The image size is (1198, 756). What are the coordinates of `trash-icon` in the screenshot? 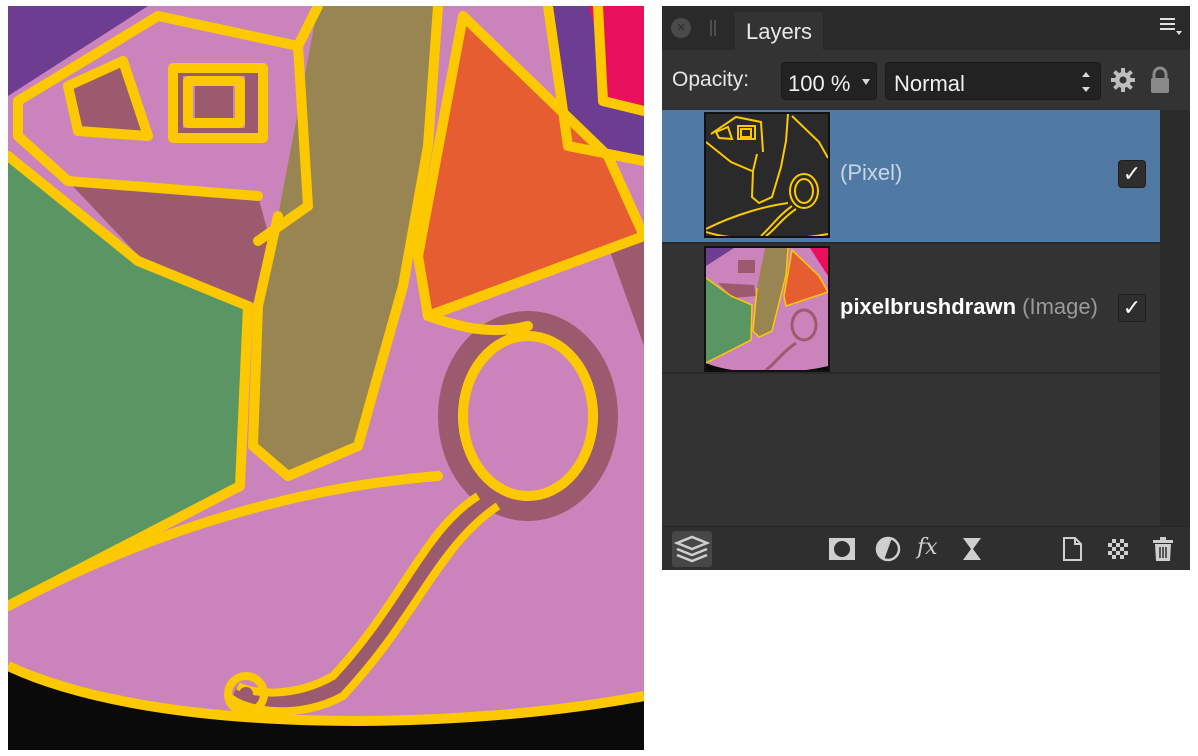 It's located at (1163, 549).